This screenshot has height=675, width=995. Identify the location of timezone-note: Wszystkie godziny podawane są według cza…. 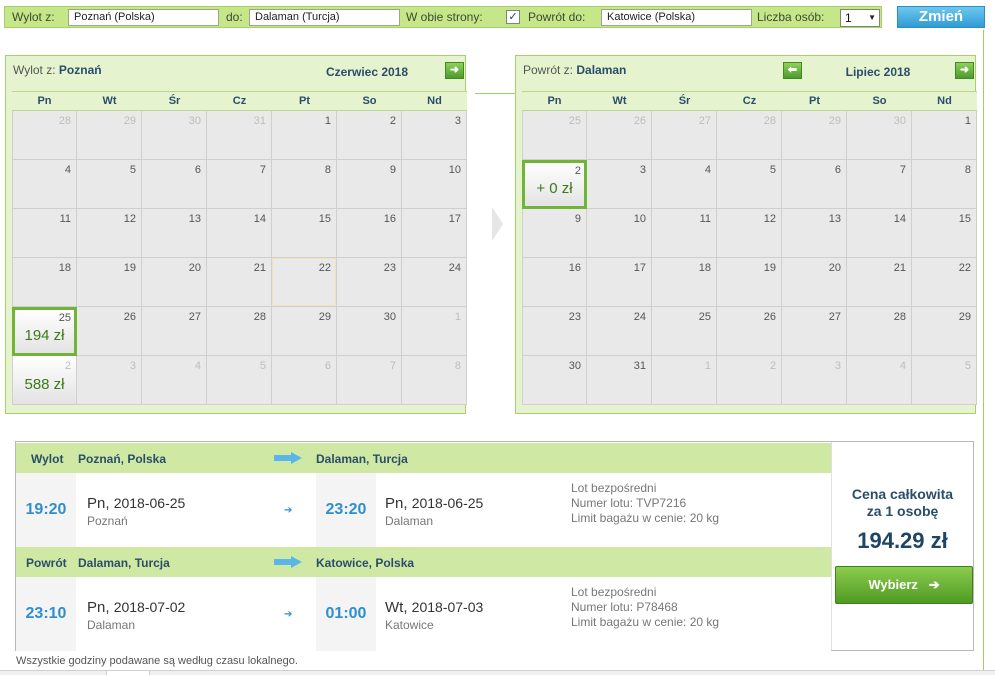
(157, 661).